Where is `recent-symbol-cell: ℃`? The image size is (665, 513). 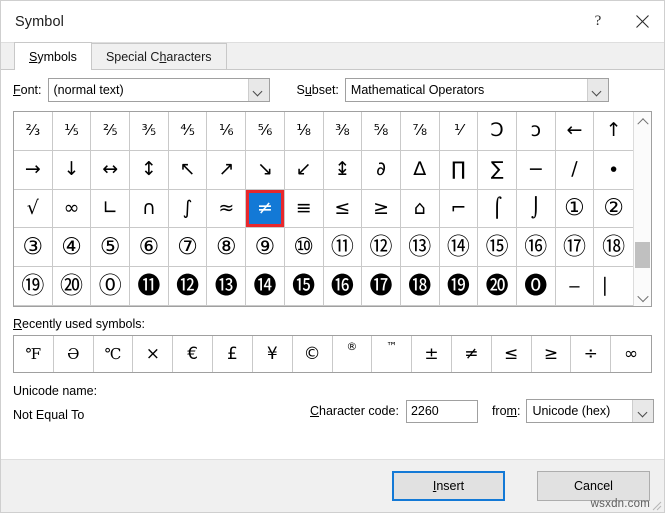
recent-symbol-cell: ℃ is located at coordinates (114, 354).